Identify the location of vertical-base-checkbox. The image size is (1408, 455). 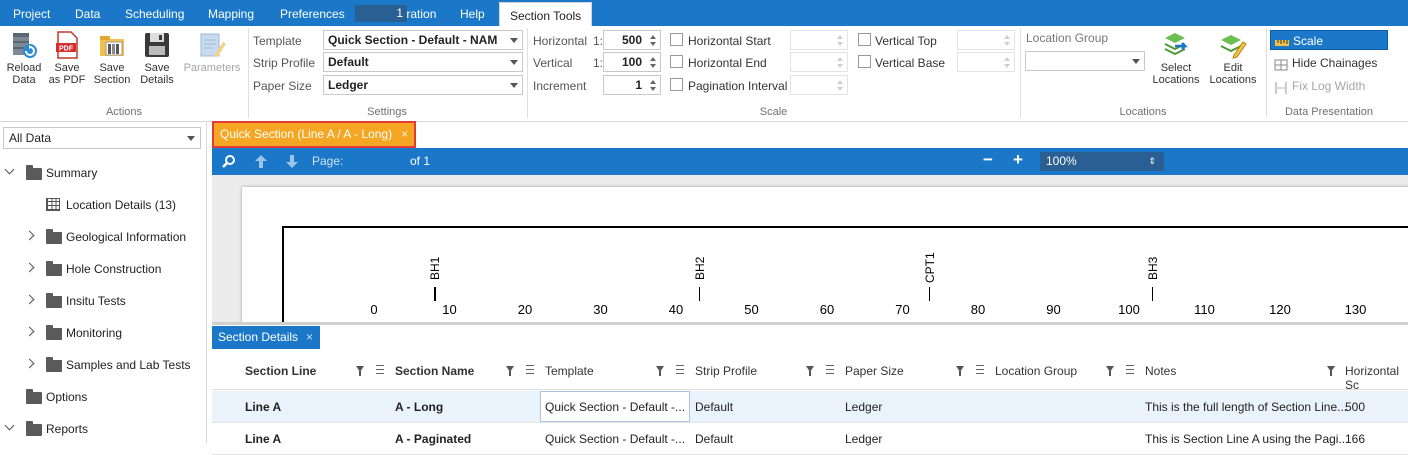
(864, 61).